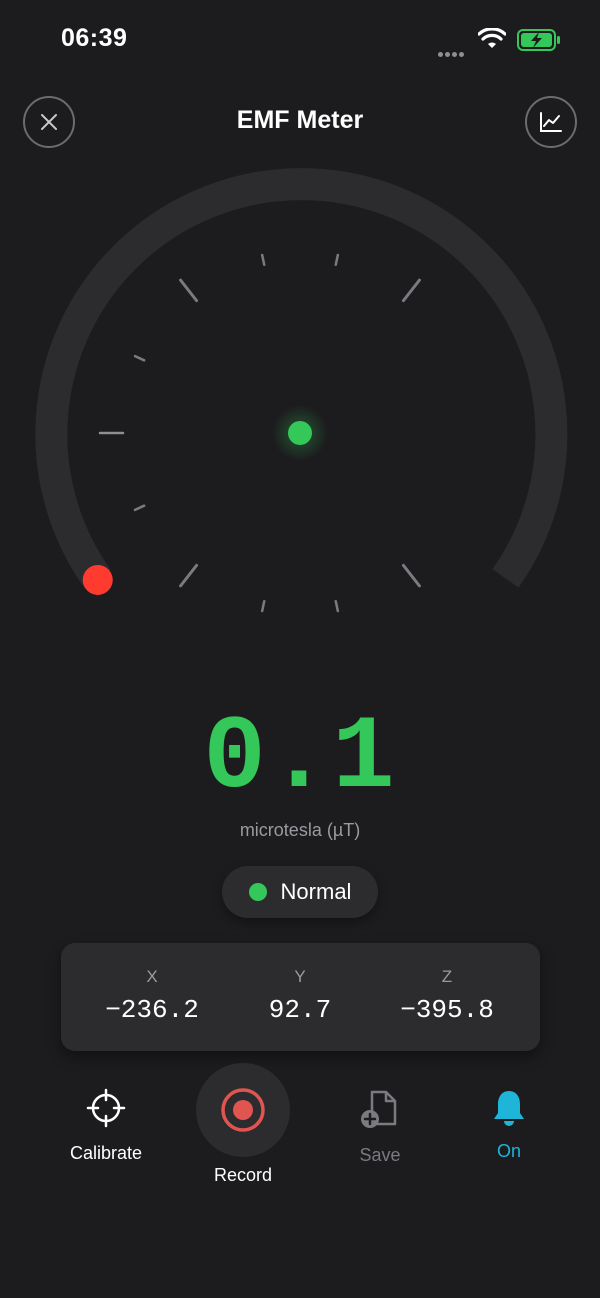 The height and width of the screenshot is (1298, 600). Describe the element at coordinates (259, 433) in the screenshot. I see `gauge-ticks` at that location.